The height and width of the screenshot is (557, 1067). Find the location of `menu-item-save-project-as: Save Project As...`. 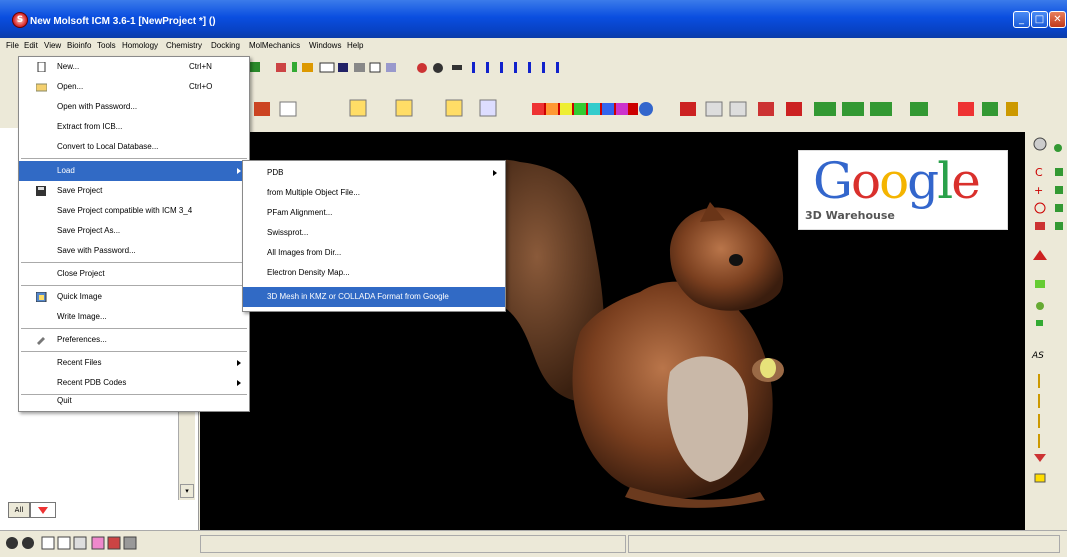

menu-item-save-project-as: Save Project As... is located at coordinates (134, 231).